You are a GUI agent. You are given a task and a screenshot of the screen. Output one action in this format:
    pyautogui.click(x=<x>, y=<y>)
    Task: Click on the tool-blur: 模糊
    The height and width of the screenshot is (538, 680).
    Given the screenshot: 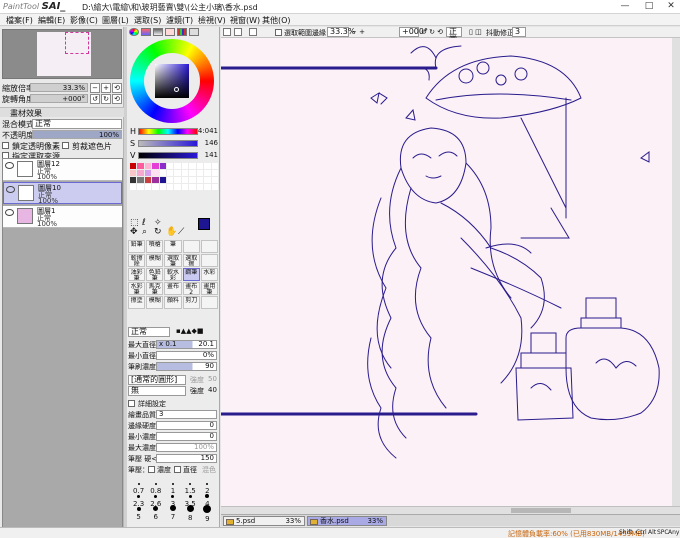 What is the action you would take?
    pyautogui.click(x=155, y=260)
    